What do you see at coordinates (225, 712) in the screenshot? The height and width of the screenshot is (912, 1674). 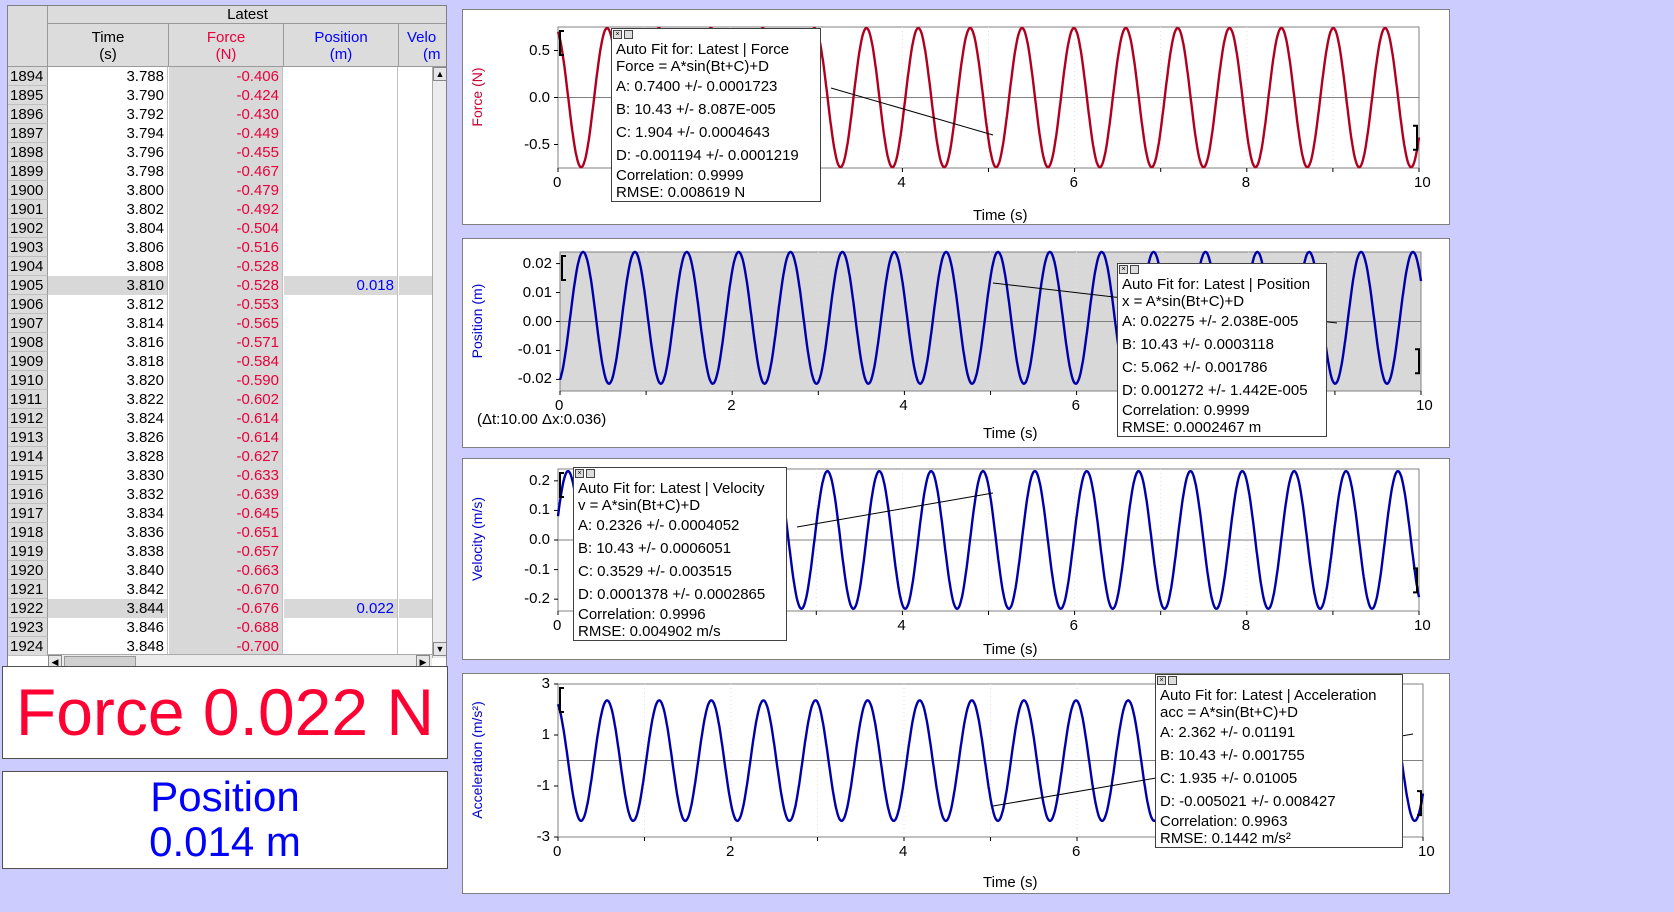 I see `force-meter: Force 0.022 N` at bounding box center [225, 712].